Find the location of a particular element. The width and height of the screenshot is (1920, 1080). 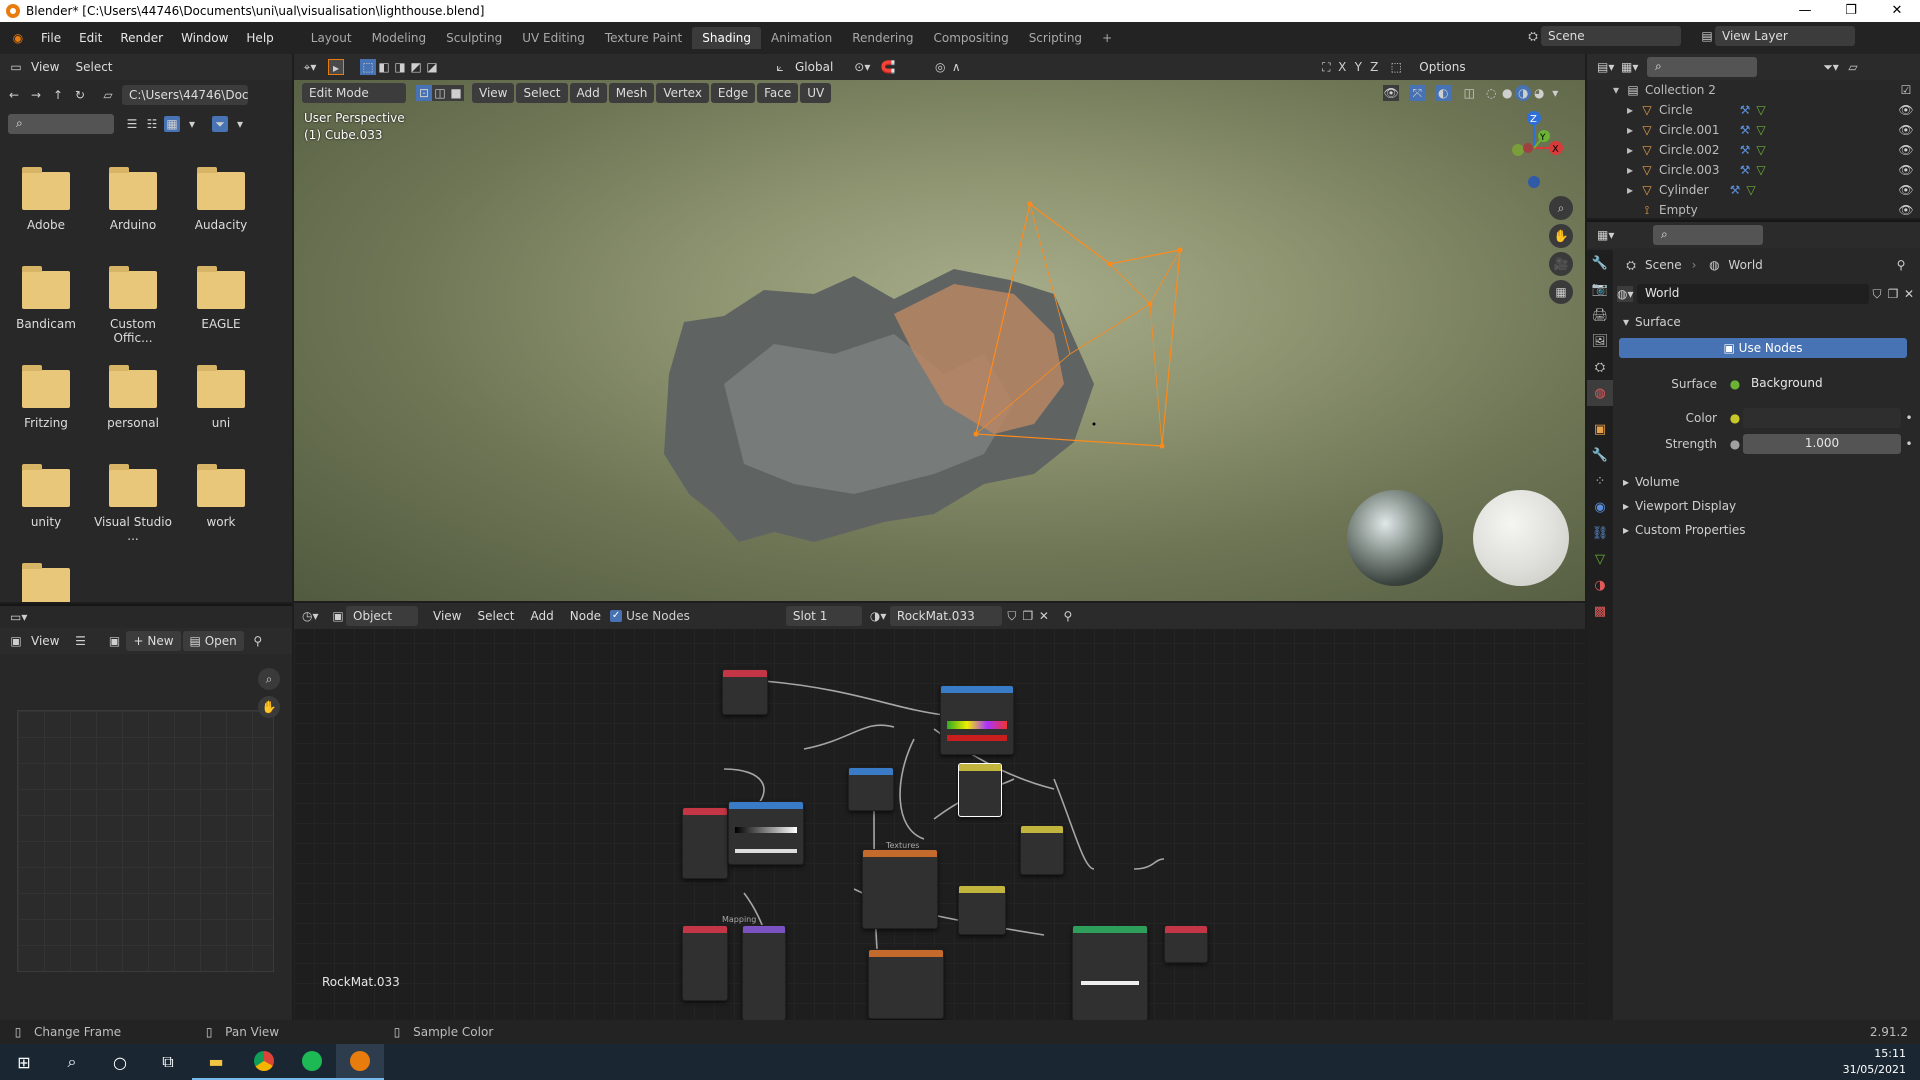

tab-modeling: Modeling is located at coordinates (399, 38).